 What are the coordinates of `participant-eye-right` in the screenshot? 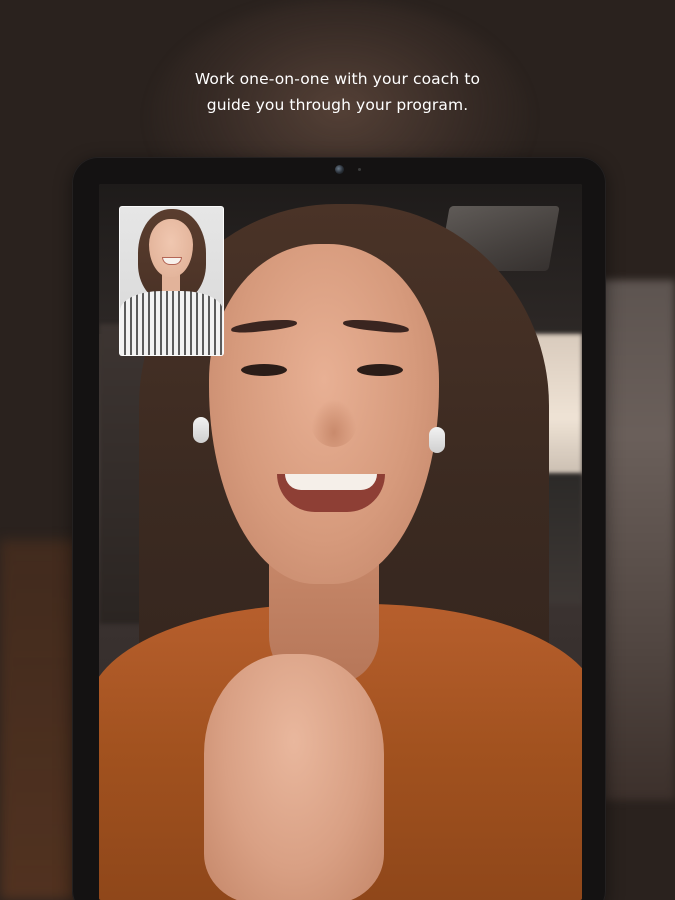 It's located at (380, 370).